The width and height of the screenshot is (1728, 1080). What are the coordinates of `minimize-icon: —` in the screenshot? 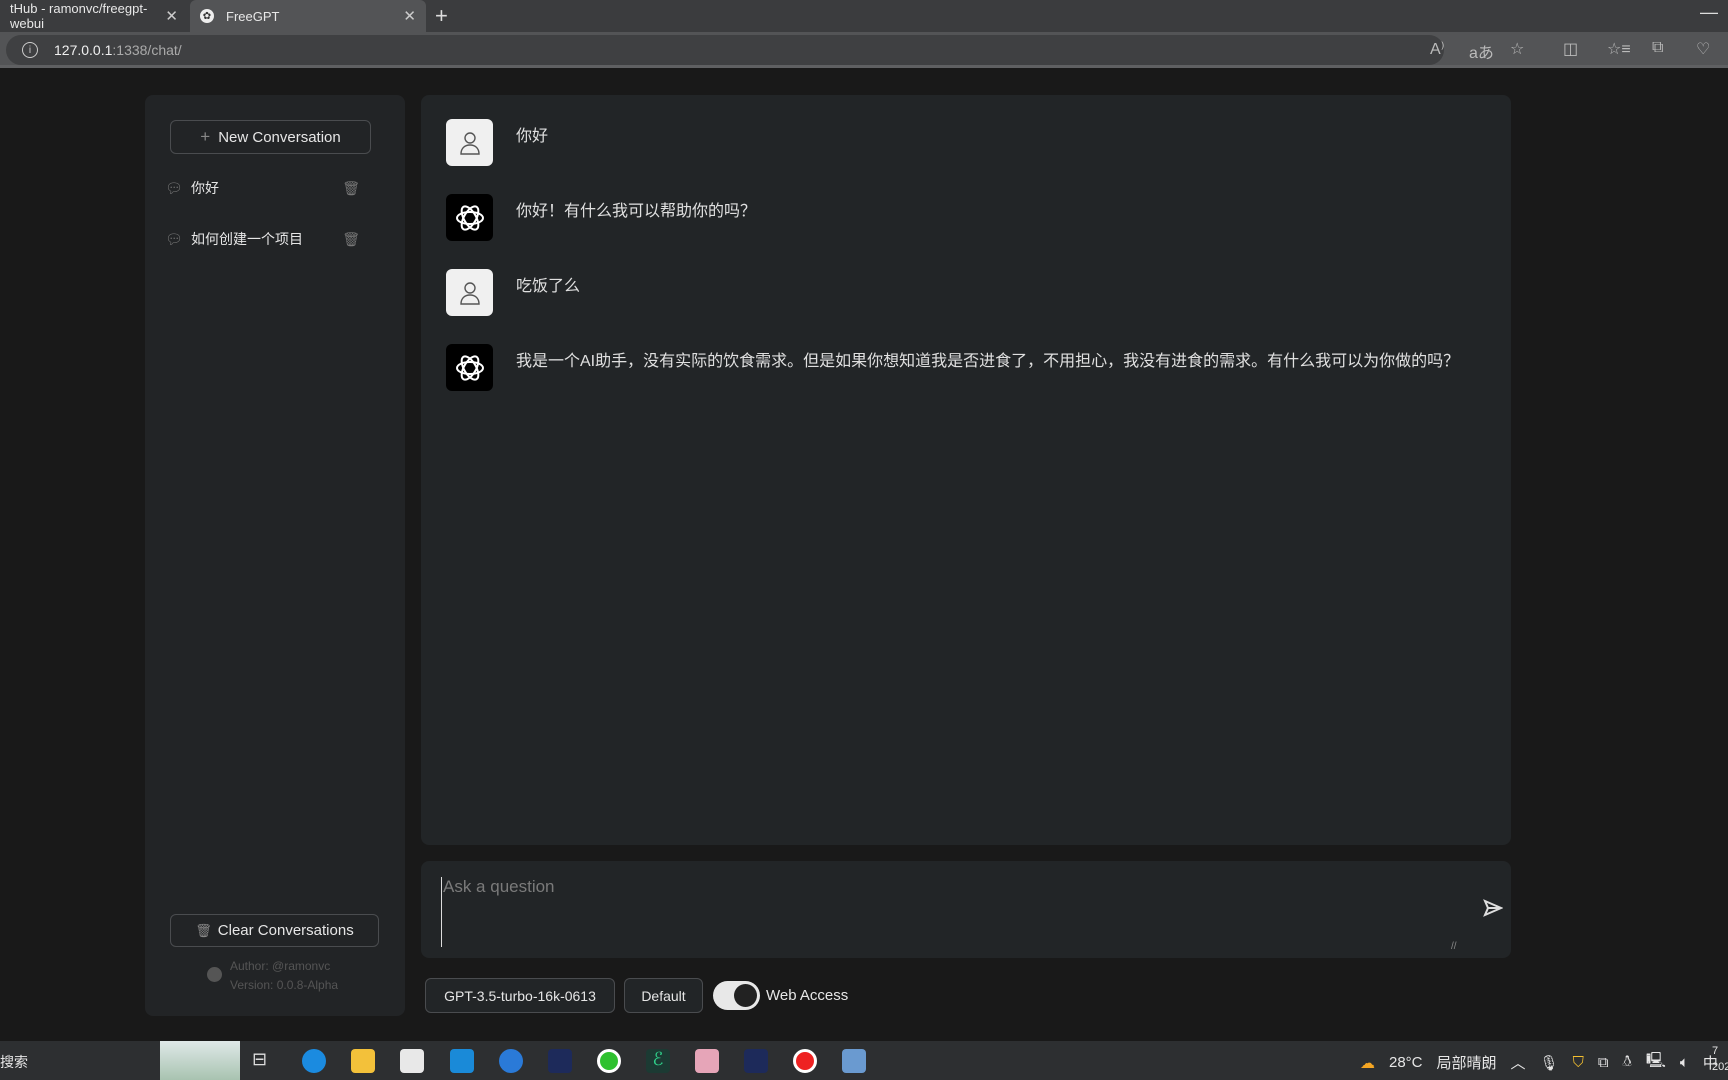 It's located at (1709, 12).